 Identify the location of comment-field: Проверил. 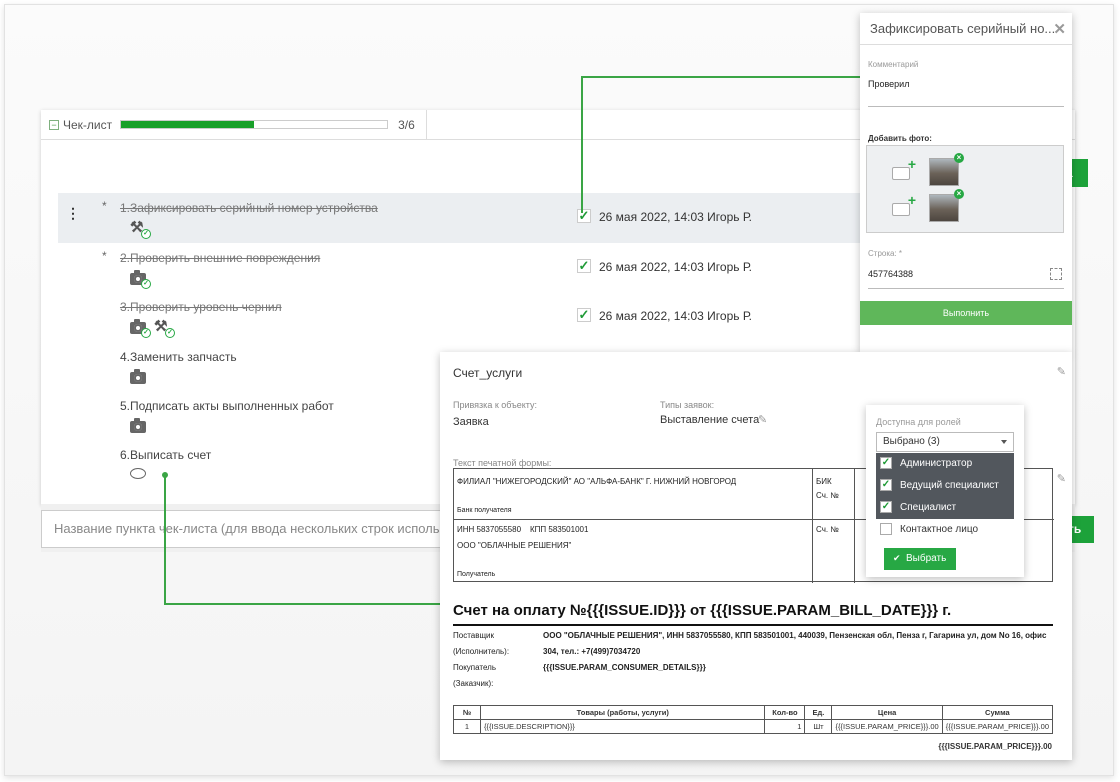
(888, 84).